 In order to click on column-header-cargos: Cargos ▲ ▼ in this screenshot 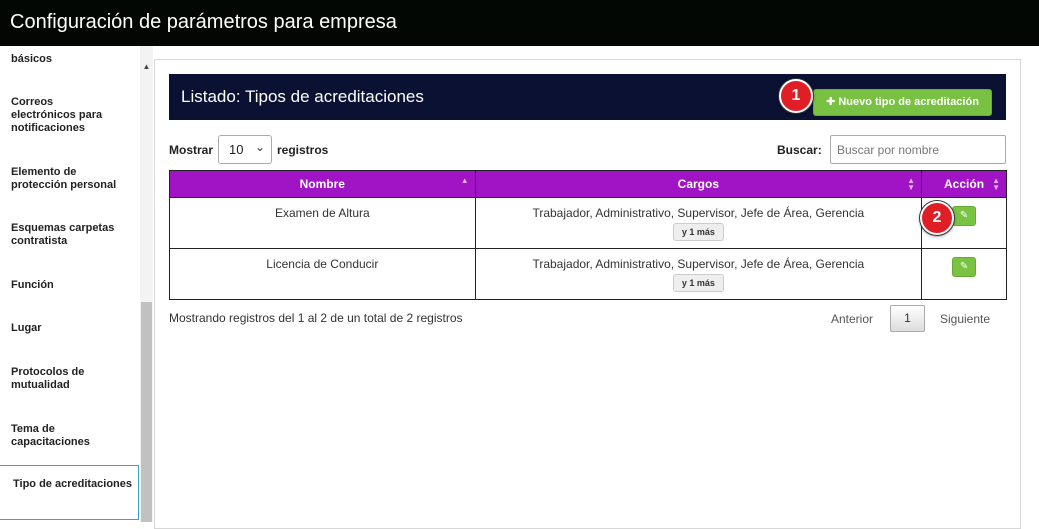, I will do `click(698, 184)`.